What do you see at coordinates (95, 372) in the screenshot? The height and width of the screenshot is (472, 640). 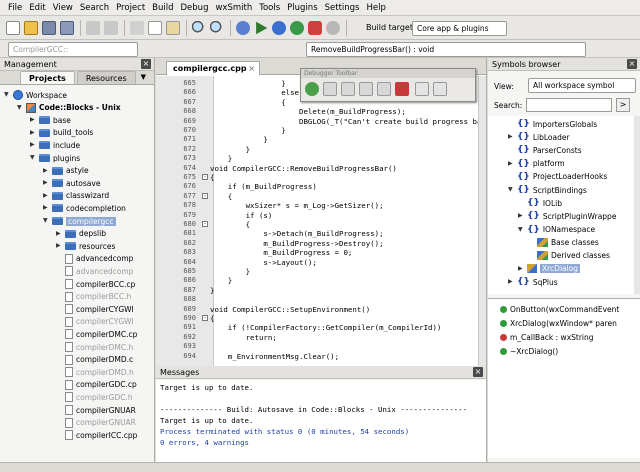 I see `tree-item: compilerDMD.h` at bounding box center [95, 372].